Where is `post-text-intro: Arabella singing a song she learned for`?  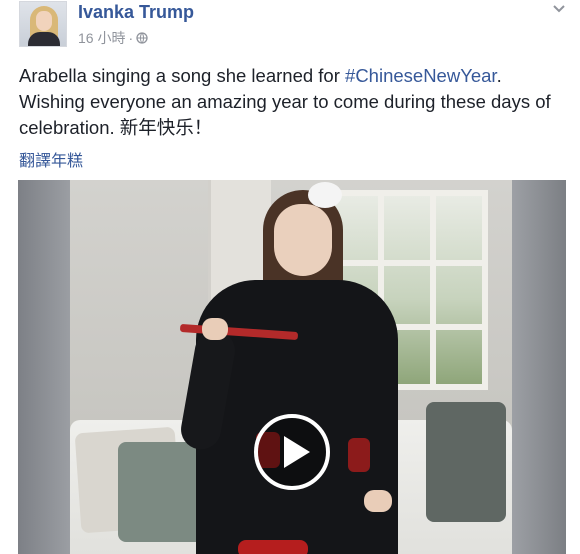
post-text-intro: Arabella singing a song she learned for is located at coordinates (182, 75).